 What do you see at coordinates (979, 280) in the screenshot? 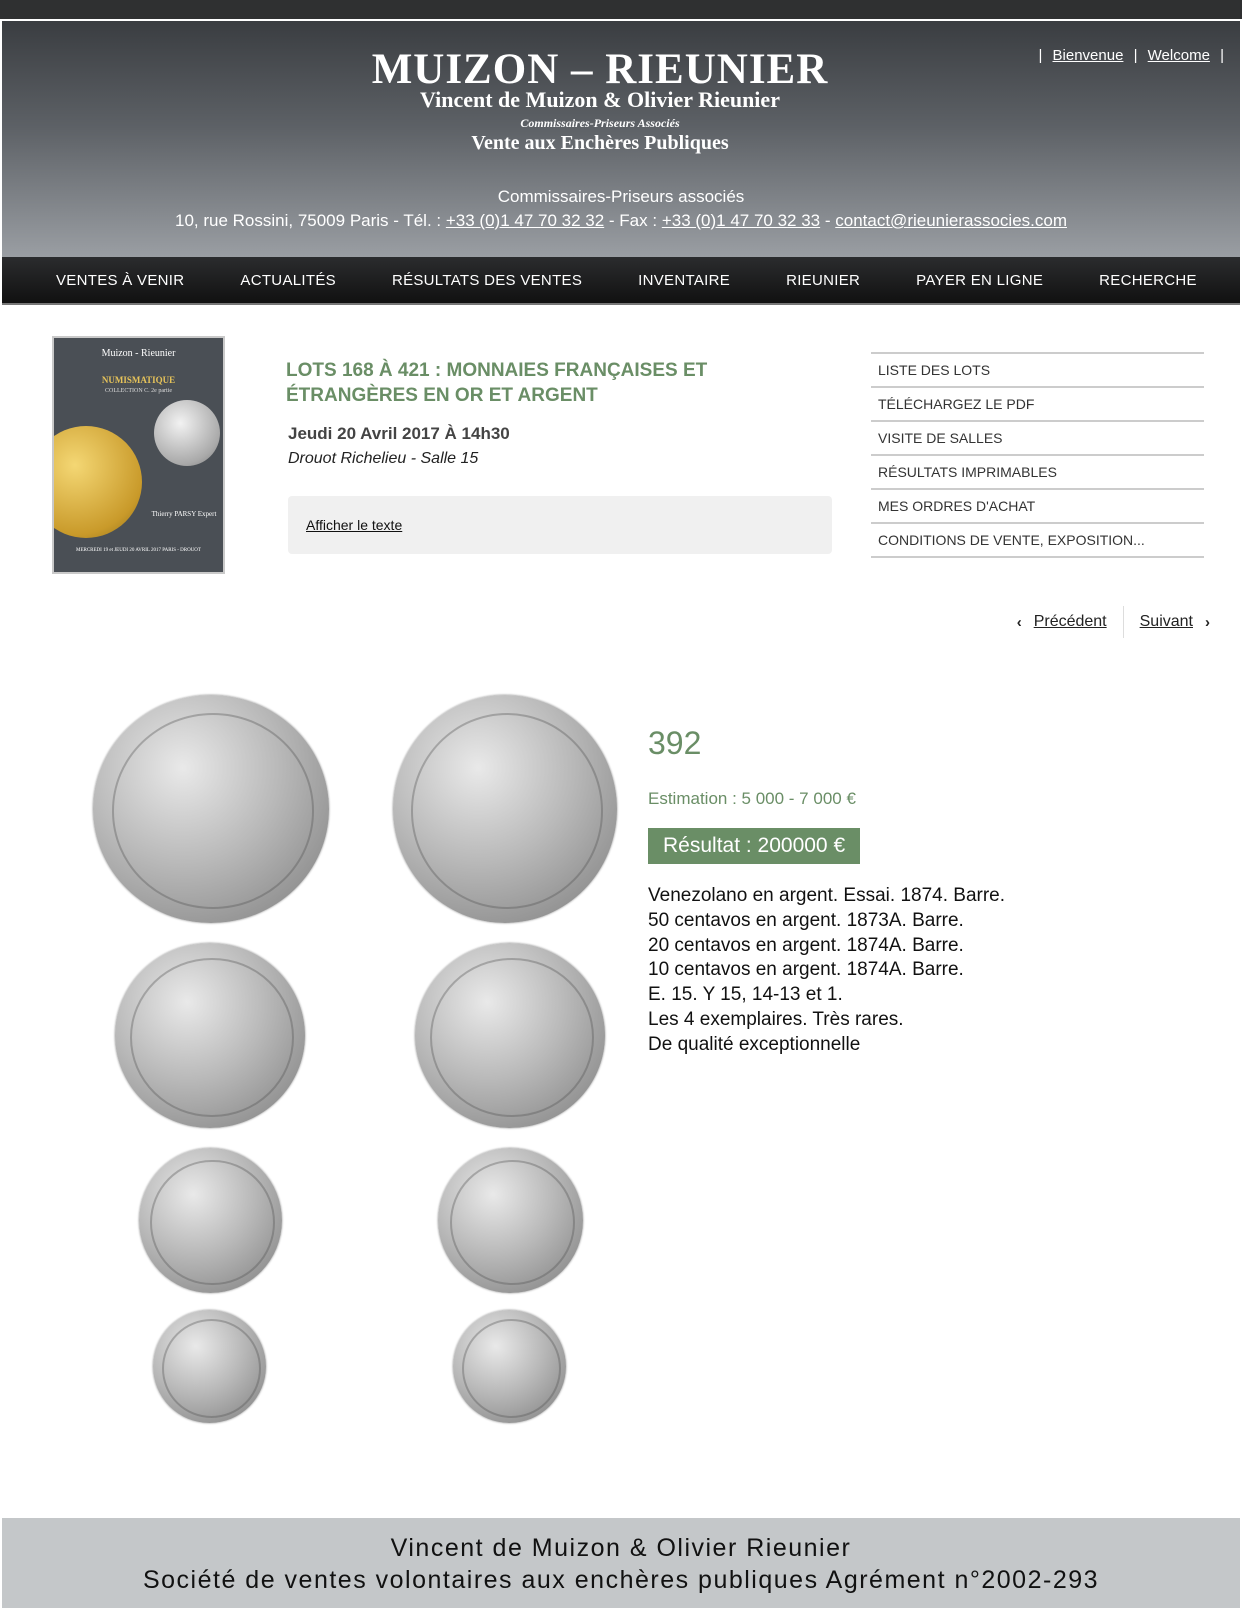
I see `nav-item-payer-en-ligne: PAYER EN LIGNE` at bounding box center [979, 280].